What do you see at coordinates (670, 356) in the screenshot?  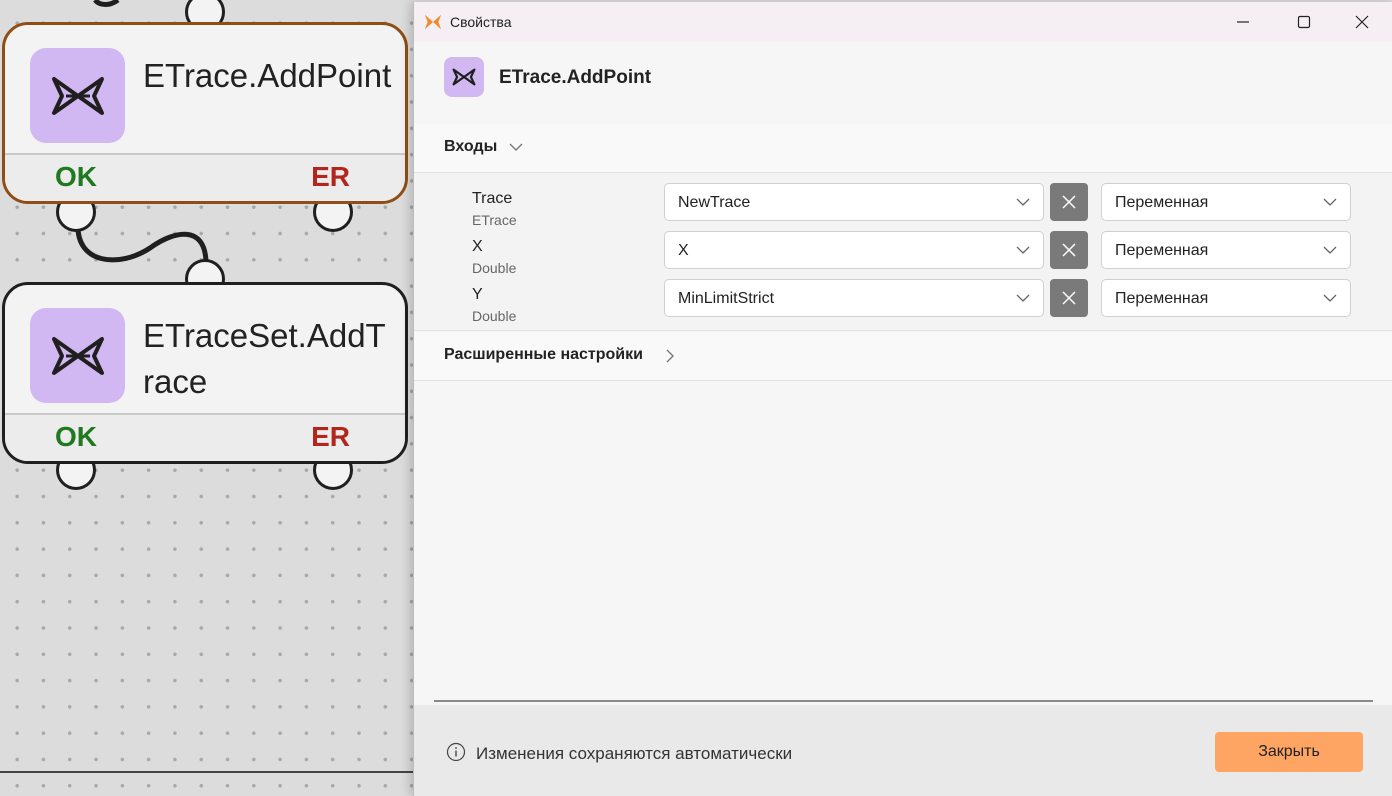 I see `chevron-right-icon` at bounding box center [670, 356].